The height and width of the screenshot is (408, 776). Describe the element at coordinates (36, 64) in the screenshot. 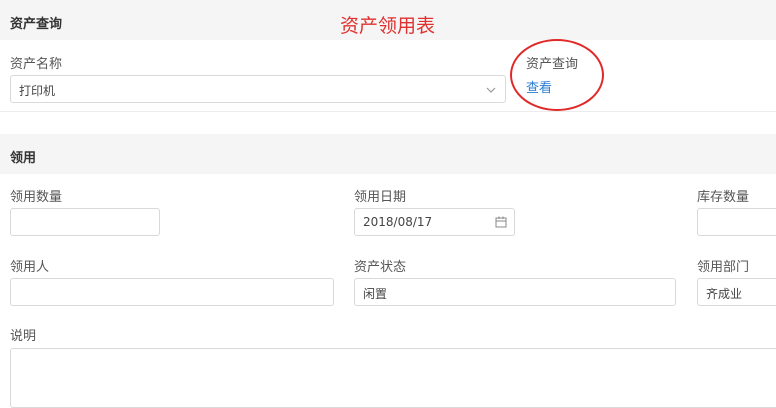

I see `asset-name-label: 资产名称` at that location.